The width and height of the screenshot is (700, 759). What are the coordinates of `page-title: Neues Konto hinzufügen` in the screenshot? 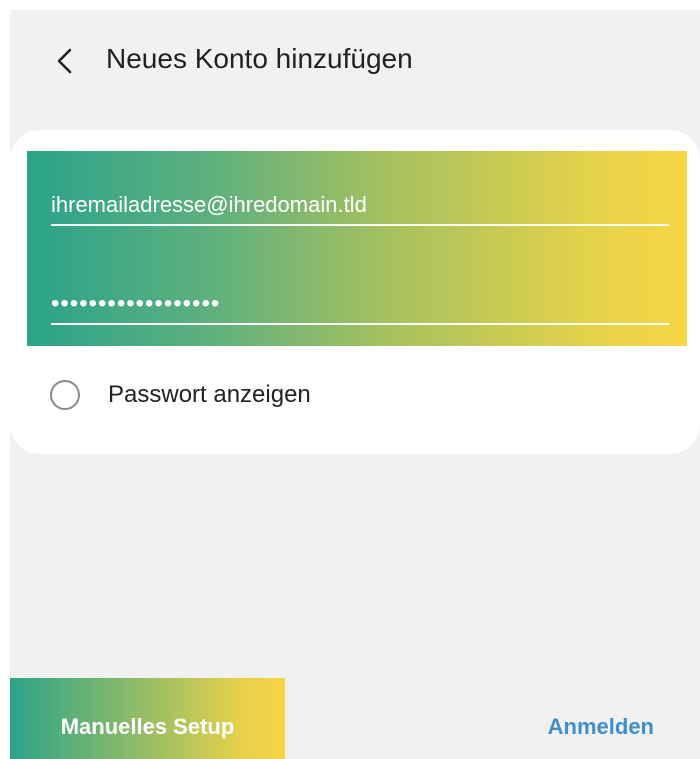 It's located at (259, 58).